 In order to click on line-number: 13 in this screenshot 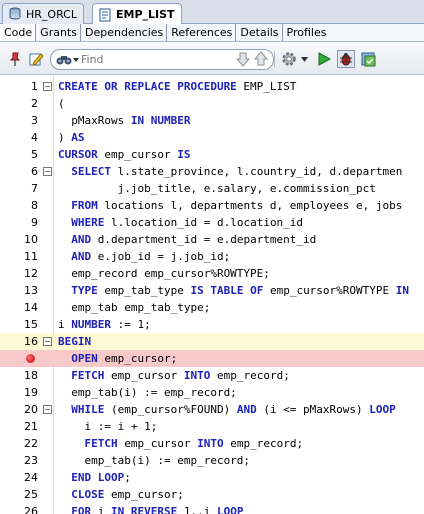, I will do `click(31, 290)`.